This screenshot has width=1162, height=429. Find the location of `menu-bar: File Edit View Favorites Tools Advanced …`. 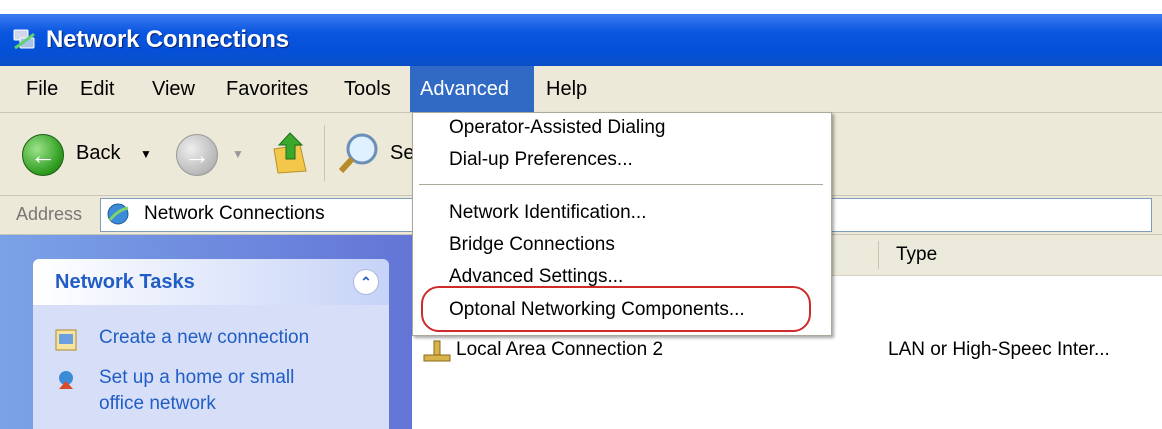

menu-bar: File Edit View Favorites Tools Advanced … is located at coordinates (581, 89).